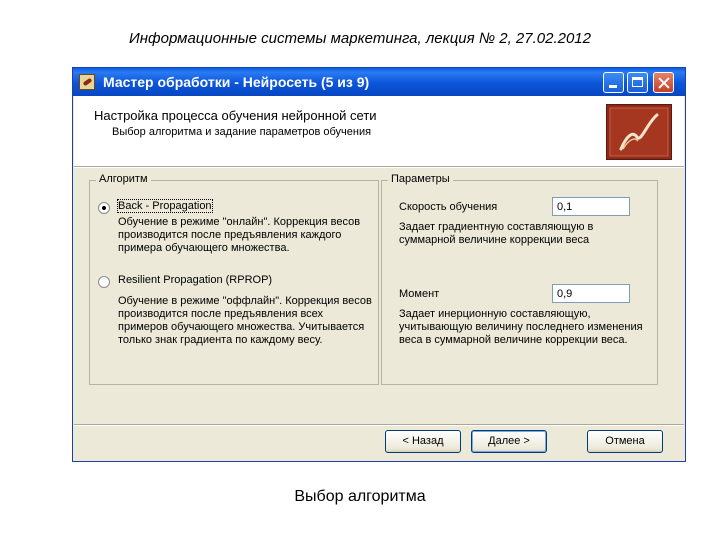  What do you see at coordinates (379, 425) in the screenshot?
I see `footer-separator` at bounding box center [379, 425].